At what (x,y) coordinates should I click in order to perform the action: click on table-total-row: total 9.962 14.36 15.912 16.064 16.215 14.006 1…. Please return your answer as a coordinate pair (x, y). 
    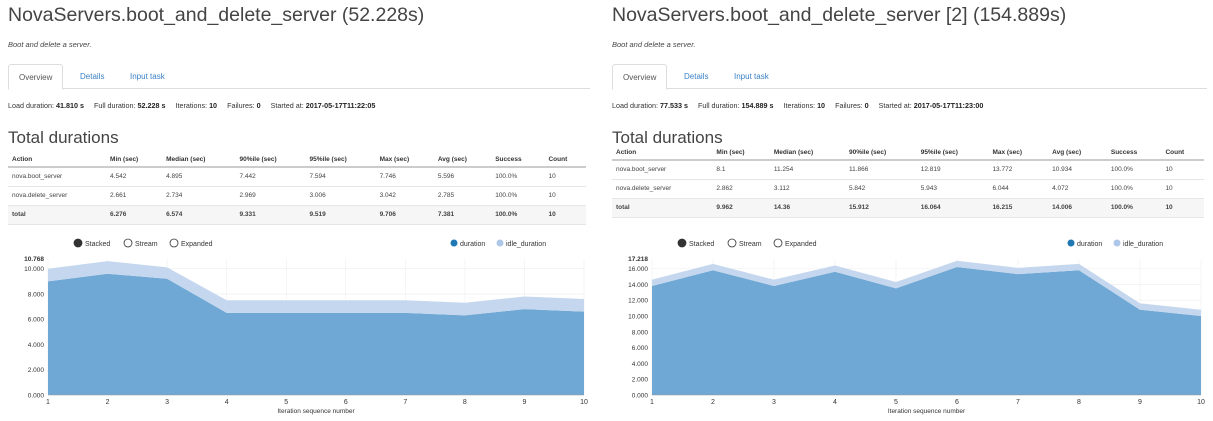
    Looking at the image, I should click on (908, 208).